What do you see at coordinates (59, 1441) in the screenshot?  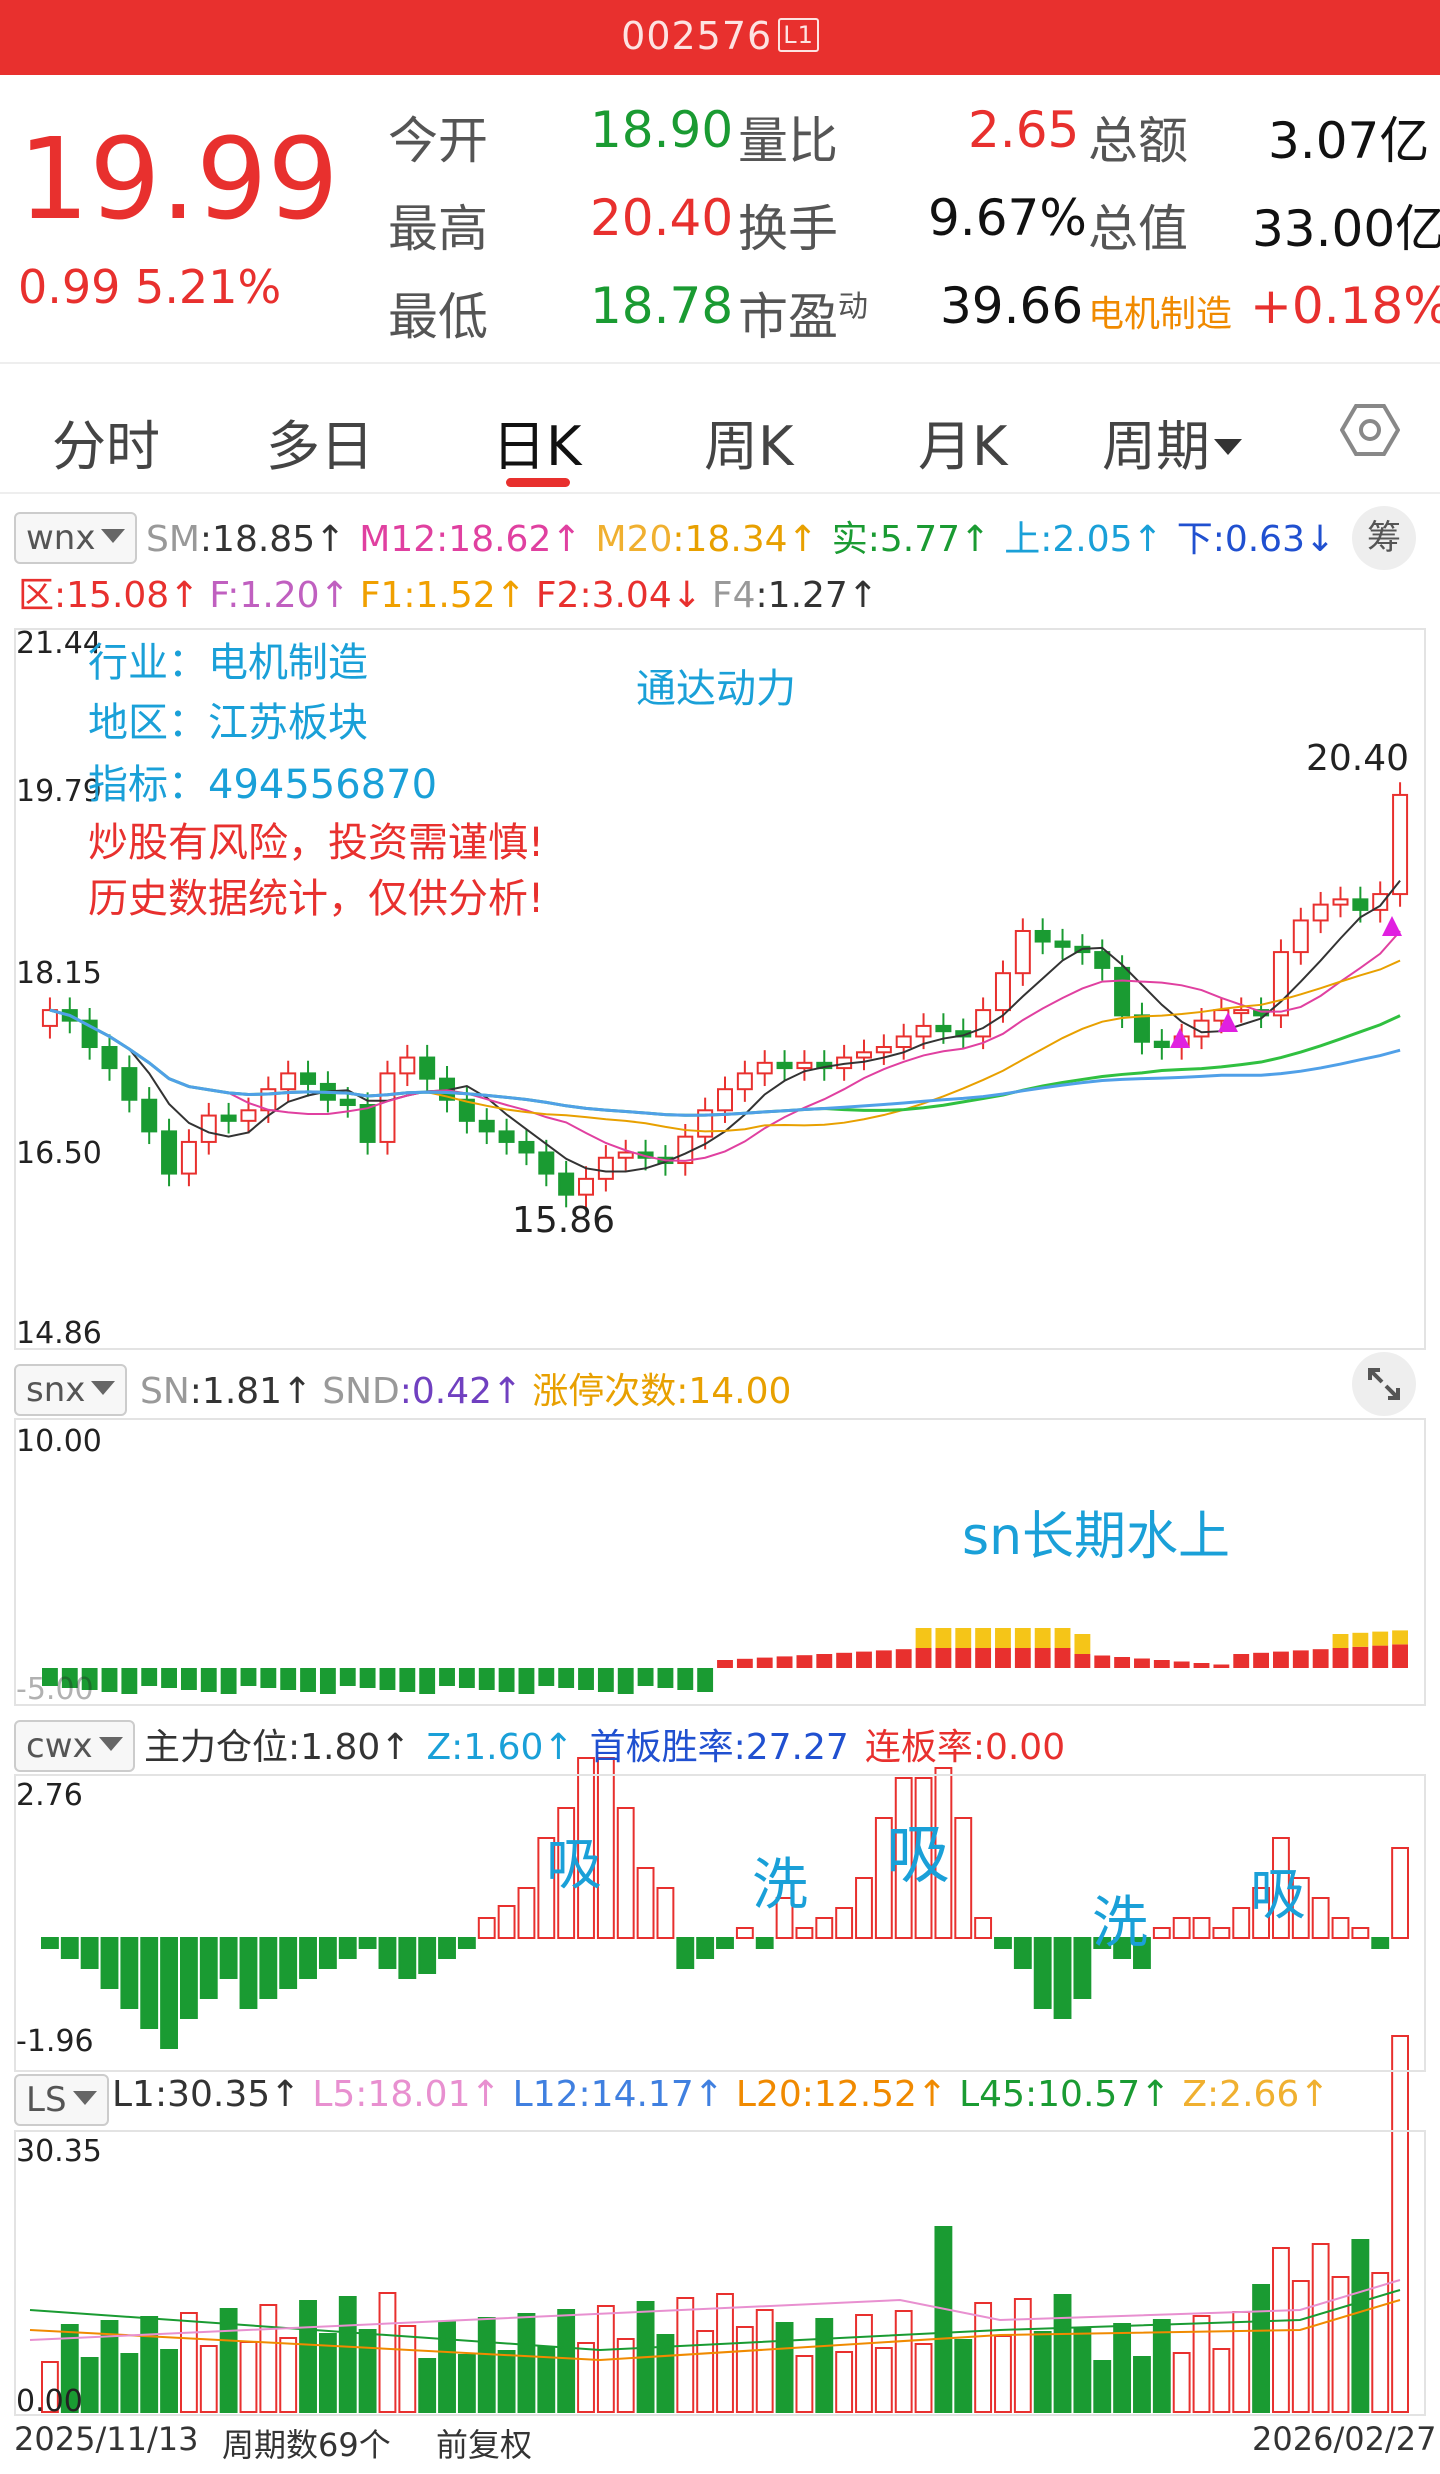 I see `snx-axis-top: 10.00` at bounding box center [59, 1441].